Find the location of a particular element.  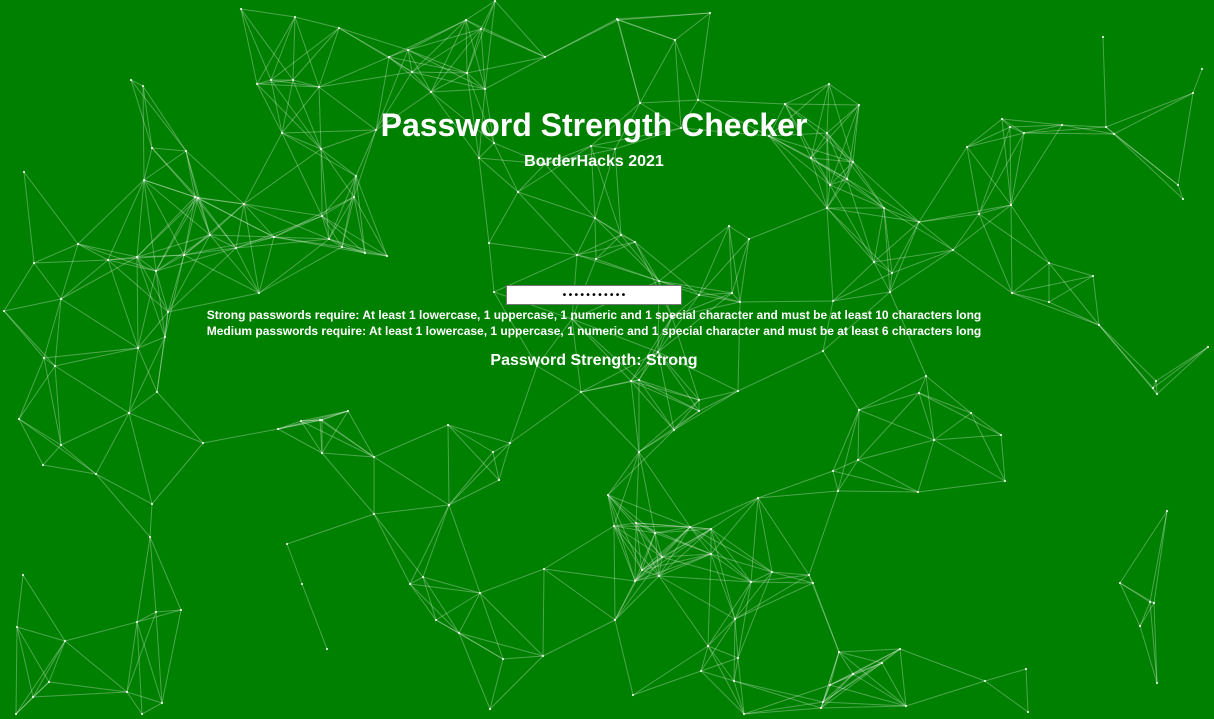

password-strength-result: Password Strength: Strong is located at coordinates (594, 360).